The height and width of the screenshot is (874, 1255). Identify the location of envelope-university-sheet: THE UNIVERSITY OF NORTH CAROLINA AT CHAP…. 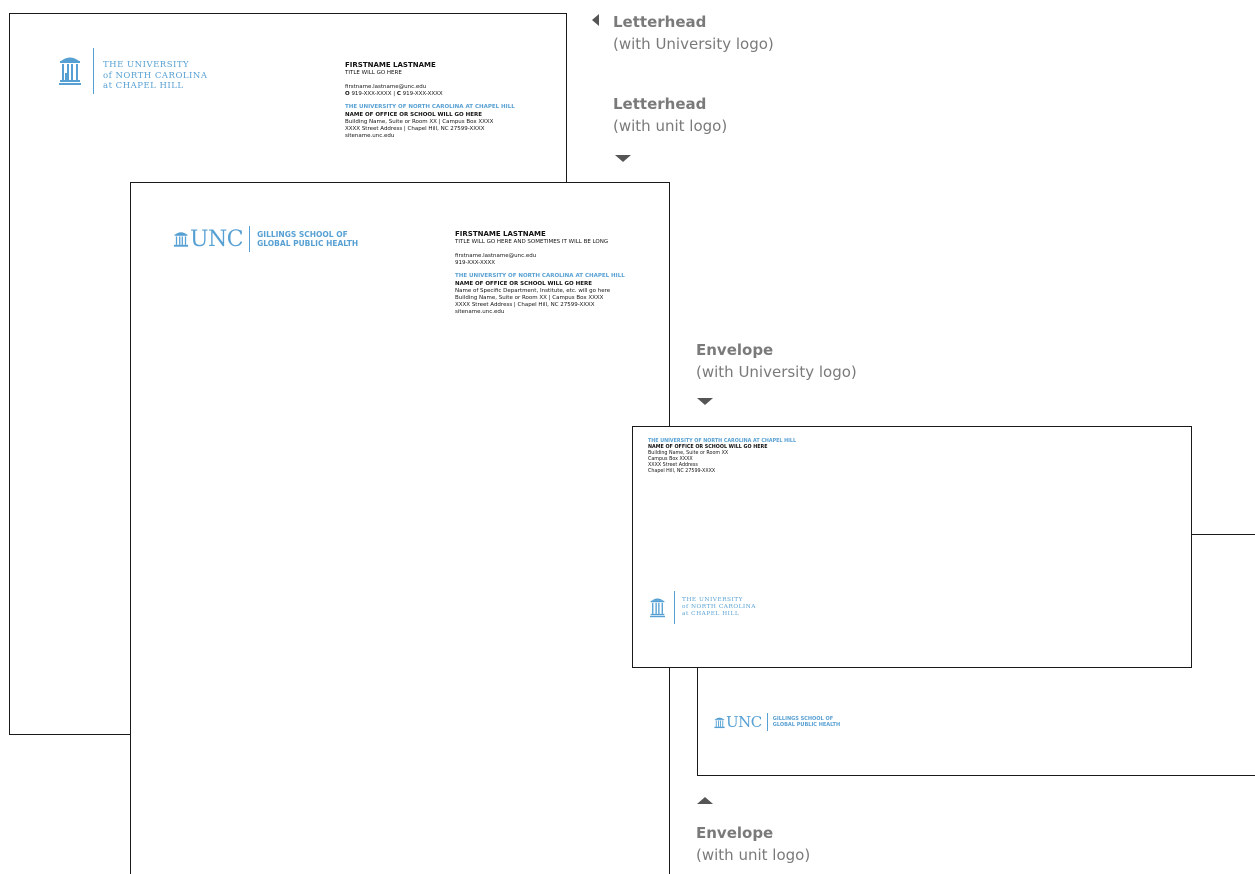
(912, 547).